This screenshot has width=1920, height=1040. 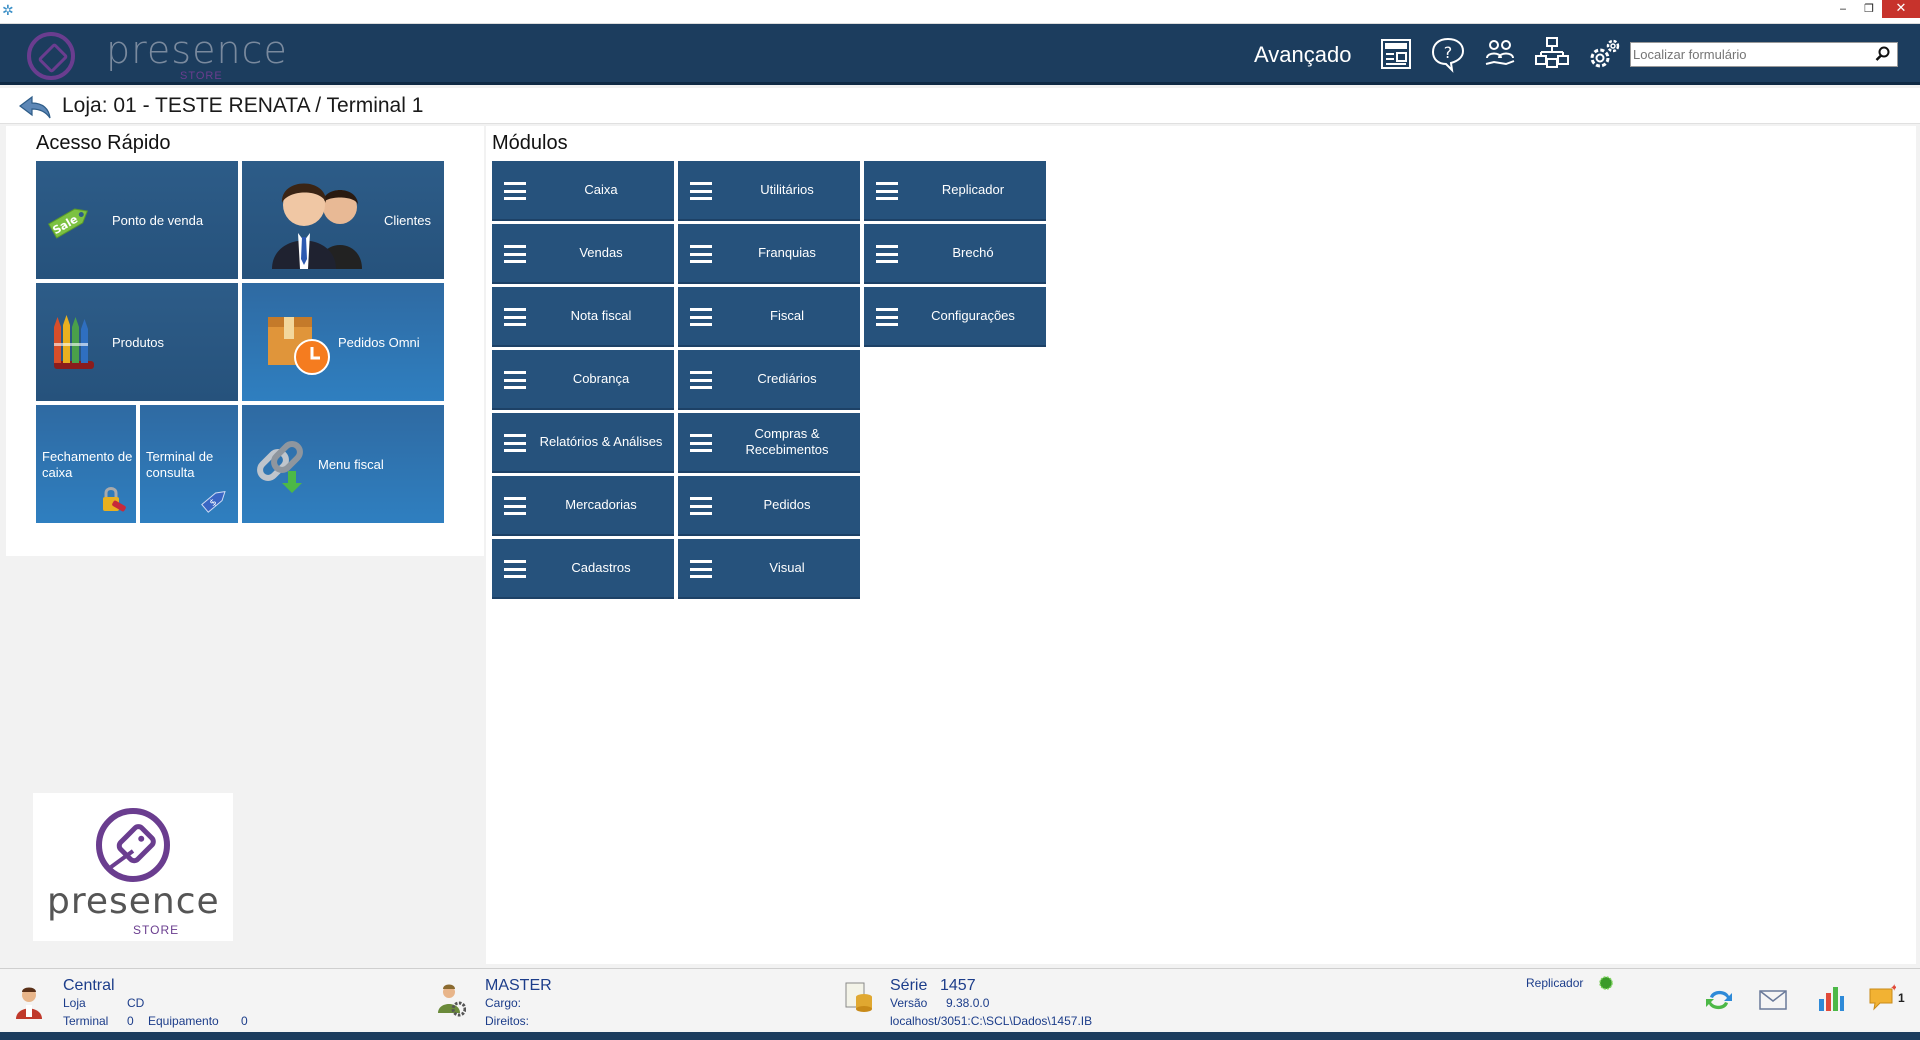 I want to click on status-loja-label: Loja, so click(x=74, y=1003).